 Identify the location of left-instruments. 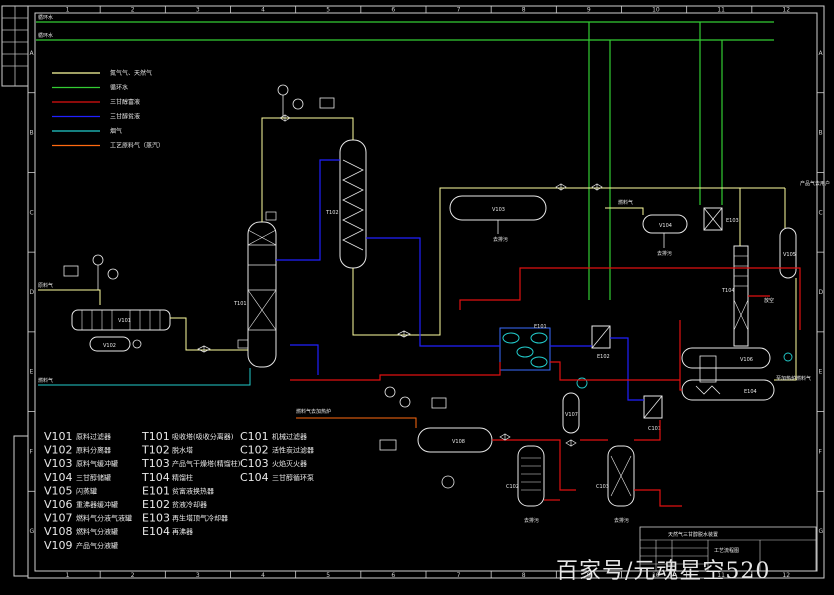
(91, 272).